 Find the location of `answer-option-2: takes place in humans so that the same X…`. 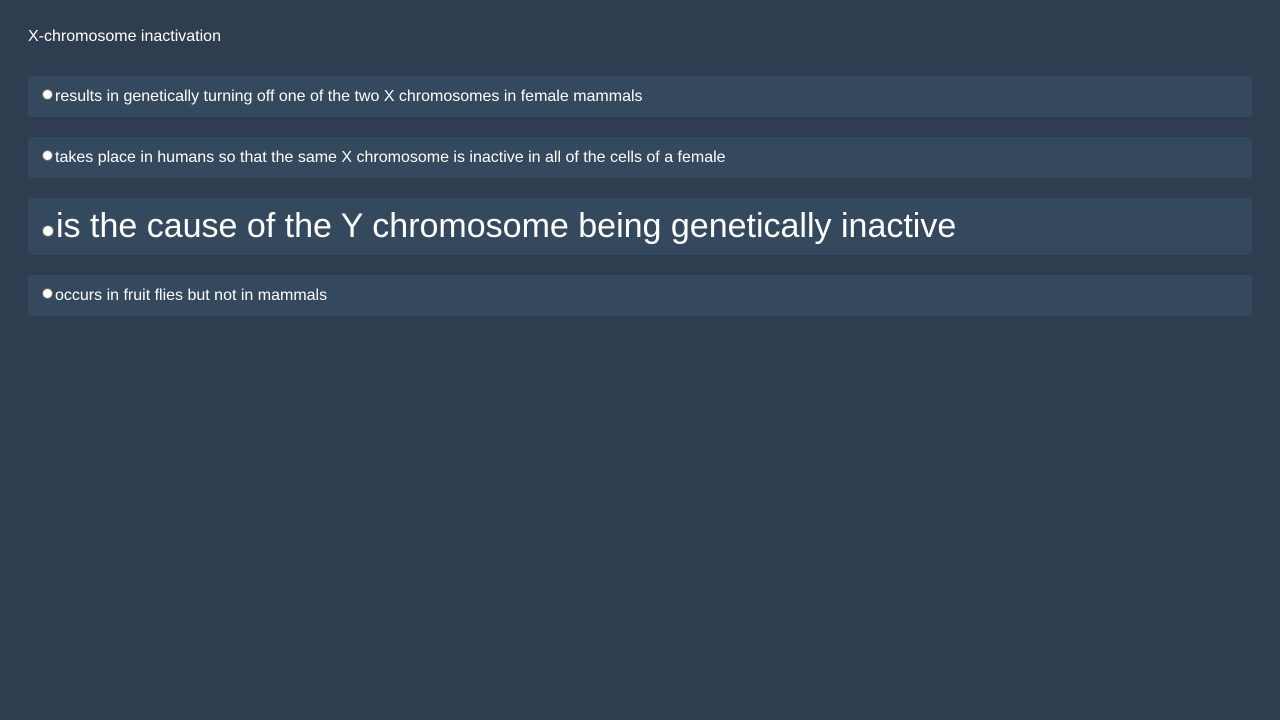

answer-option-2: takes place in humans so that the same X… is located at coordinates (640, 157).